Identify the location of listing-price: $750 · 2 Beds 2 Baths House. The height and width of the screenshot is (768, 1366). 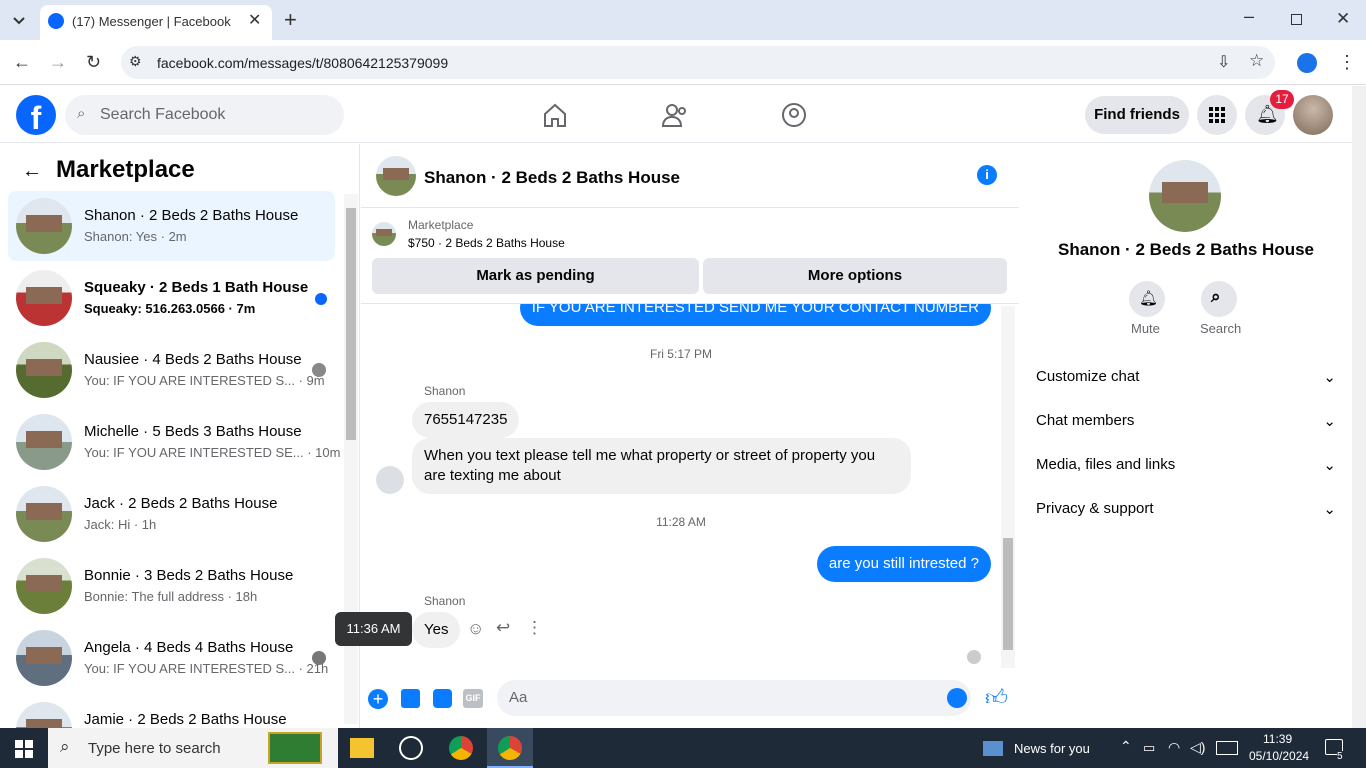
(486, 243).